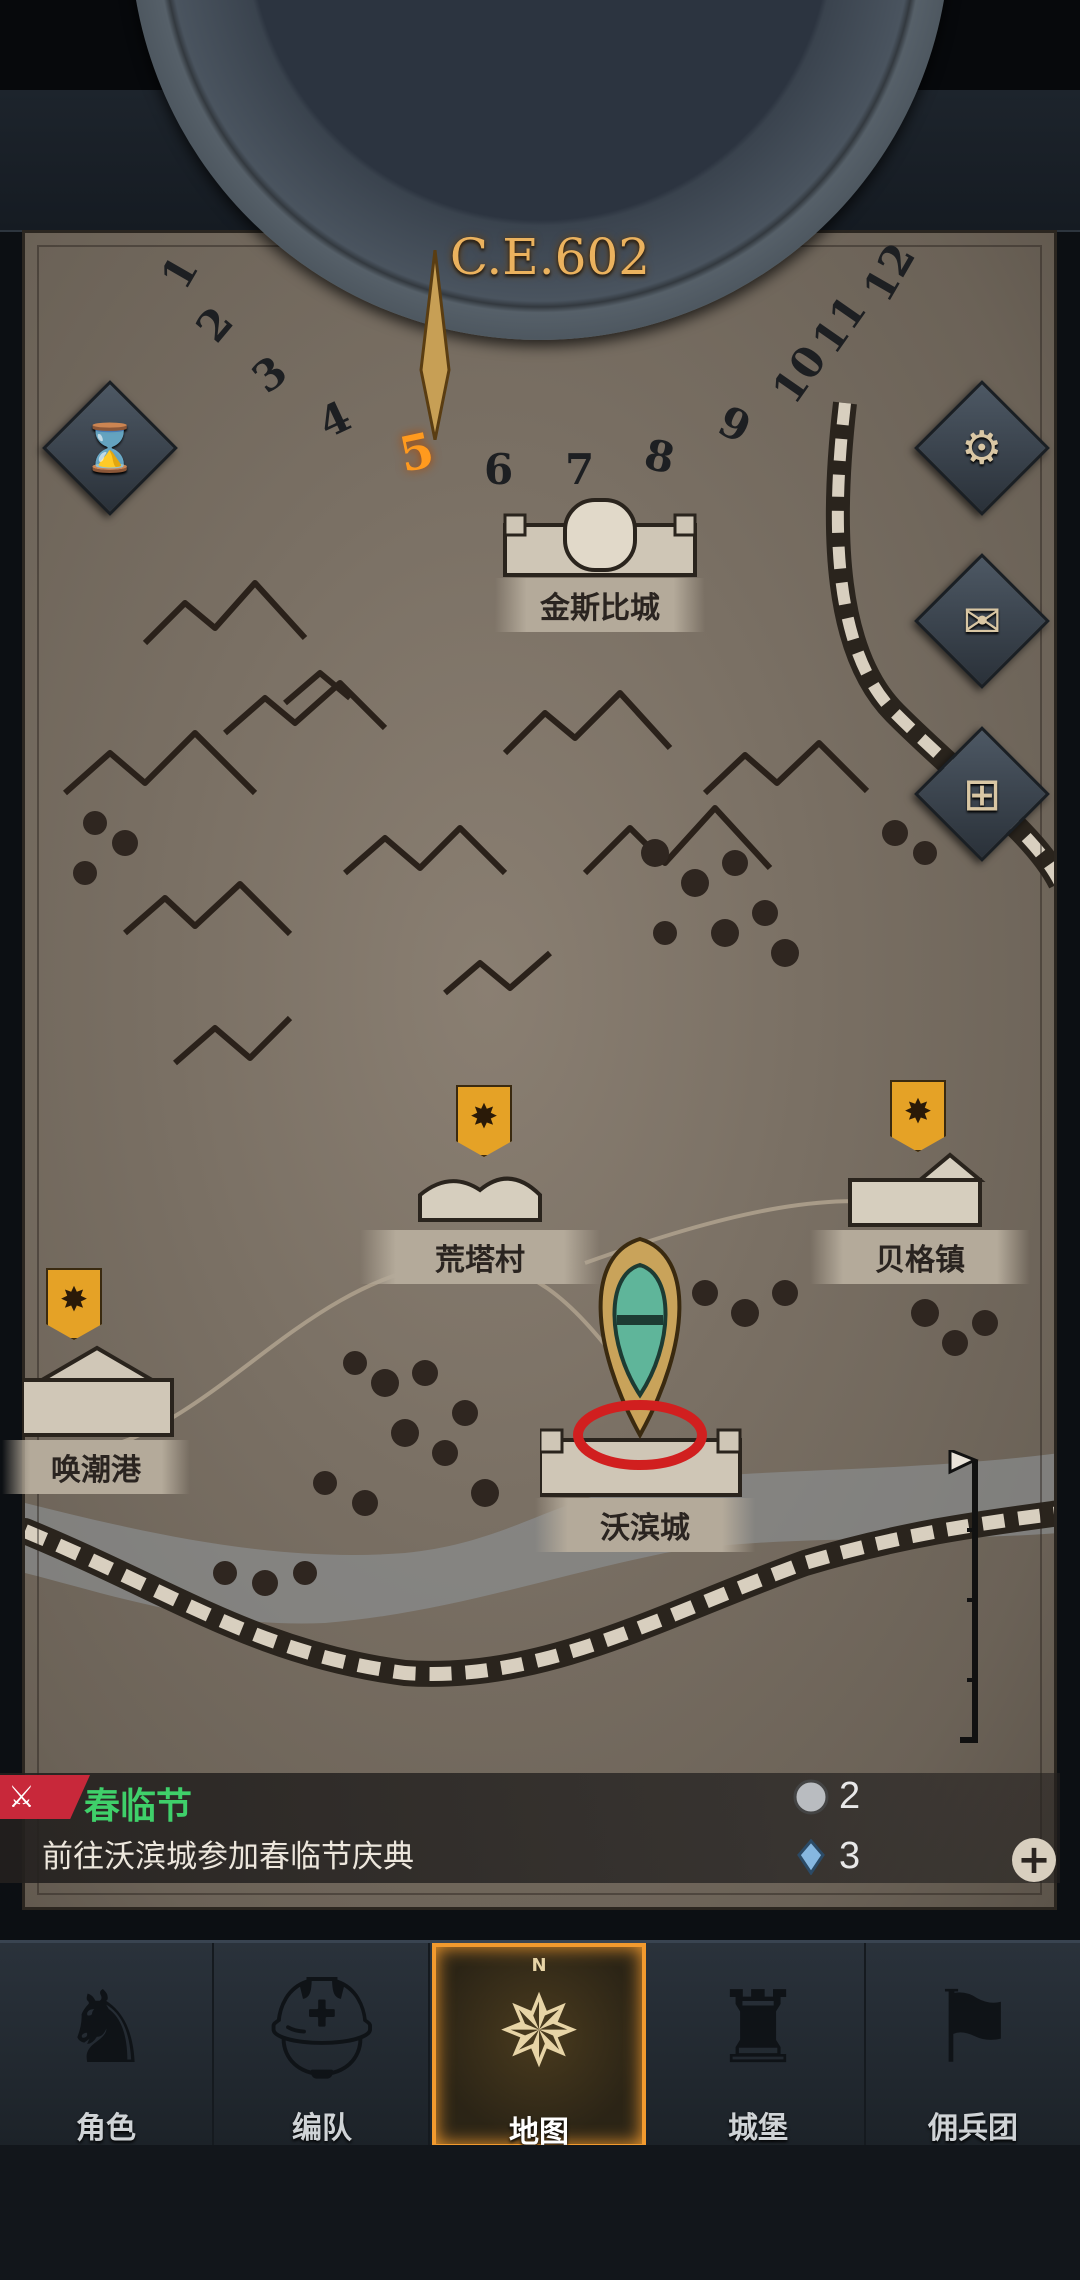 This screenshot has height=2280, width=1080. I want to click on resource-crystal: 3, so click(826, 1856).